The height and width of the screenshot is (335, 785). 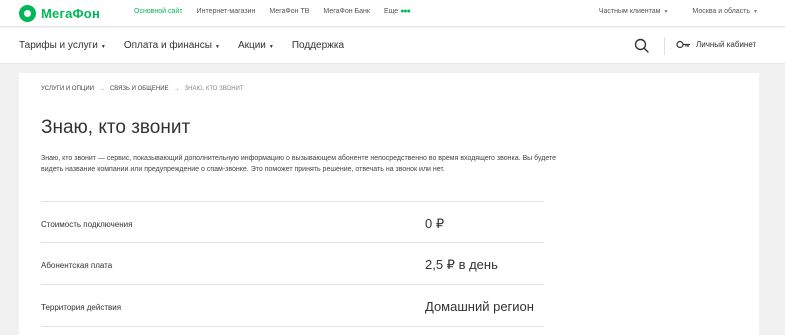 I want to click on more-dots-icon: ●●●, so click(x=405, y=11).